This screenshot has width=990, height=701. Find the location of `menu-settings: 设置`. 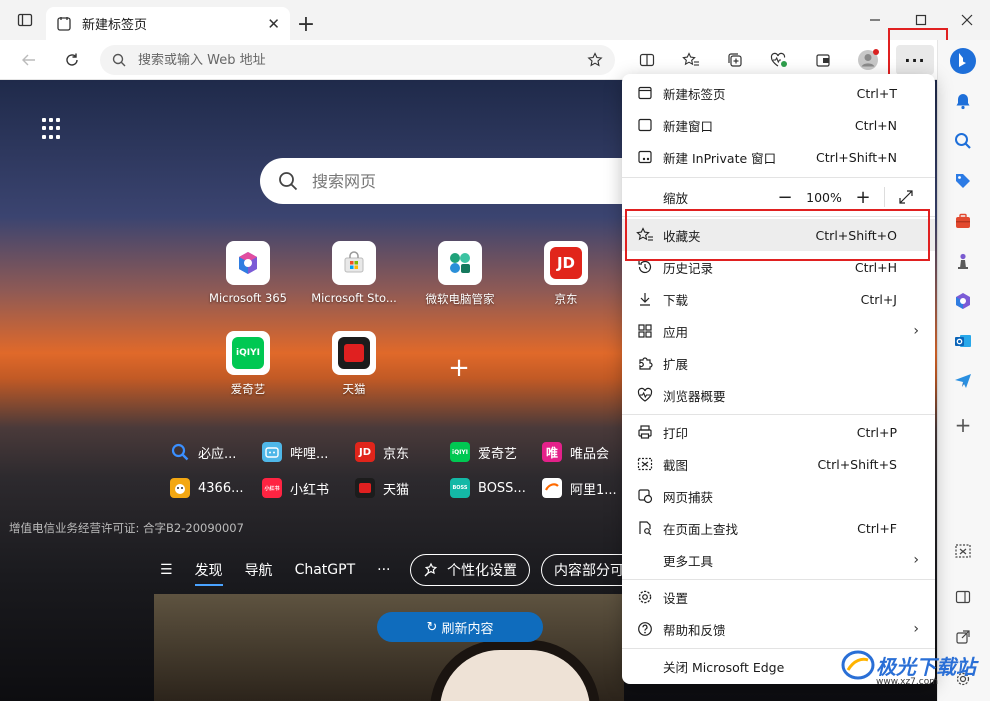

menu-settings: 设置 is located at coordinates (778, 597).